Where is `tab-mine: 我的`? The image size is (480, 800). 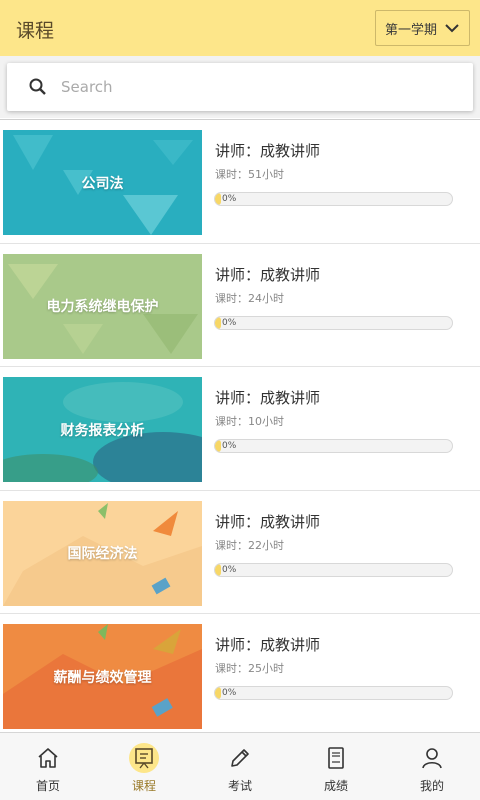 tab-mine: 我的 is located at coordinates (432, 766).